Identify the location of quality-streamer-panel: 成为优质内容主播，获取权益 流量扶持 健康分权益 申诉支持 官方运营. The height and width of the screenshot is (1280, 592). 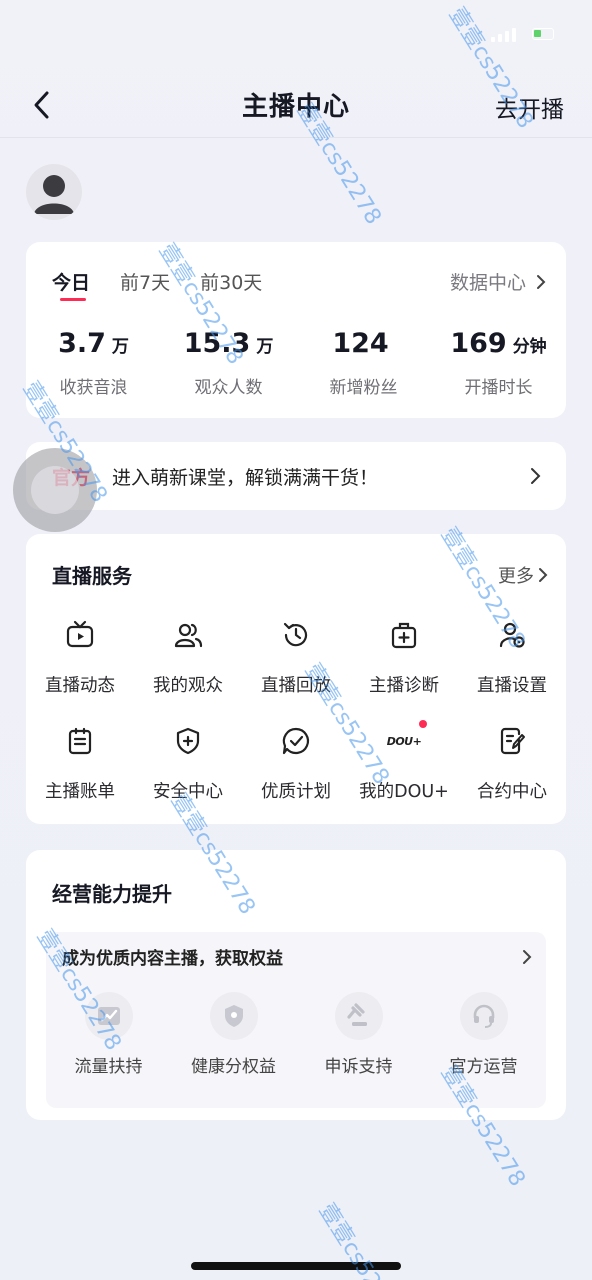
(296, 1020).